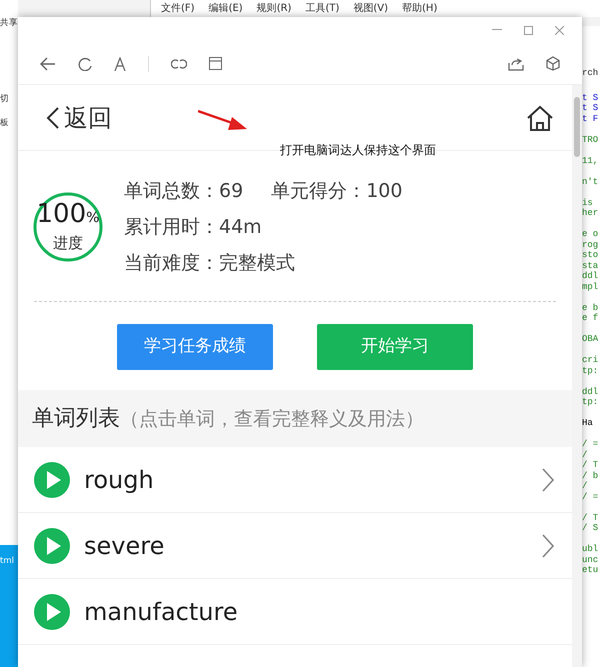 This screenshot has height=667, width=600. I want to click on code-line: / S, so click(591, 528).